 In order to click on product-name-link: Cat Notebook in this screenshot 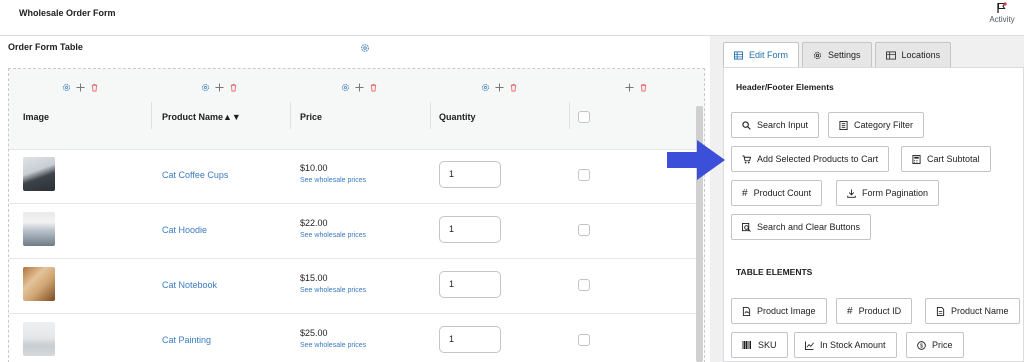, I will do `click(189, 285)`.